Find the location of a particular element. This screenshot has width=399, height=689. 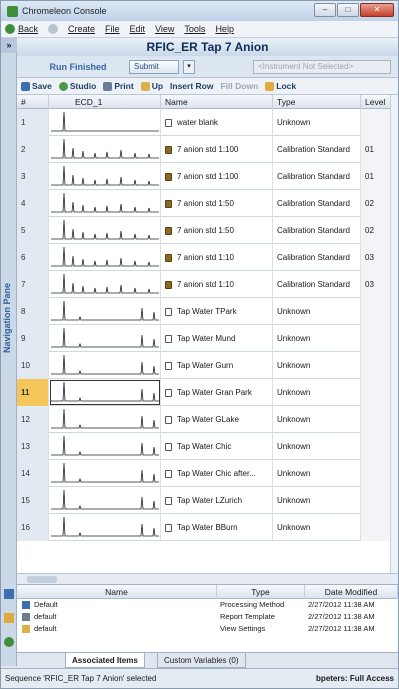

table-row: 77 anion std 1:10 Calibration Standard 03 is located at coordinates (207, 284).